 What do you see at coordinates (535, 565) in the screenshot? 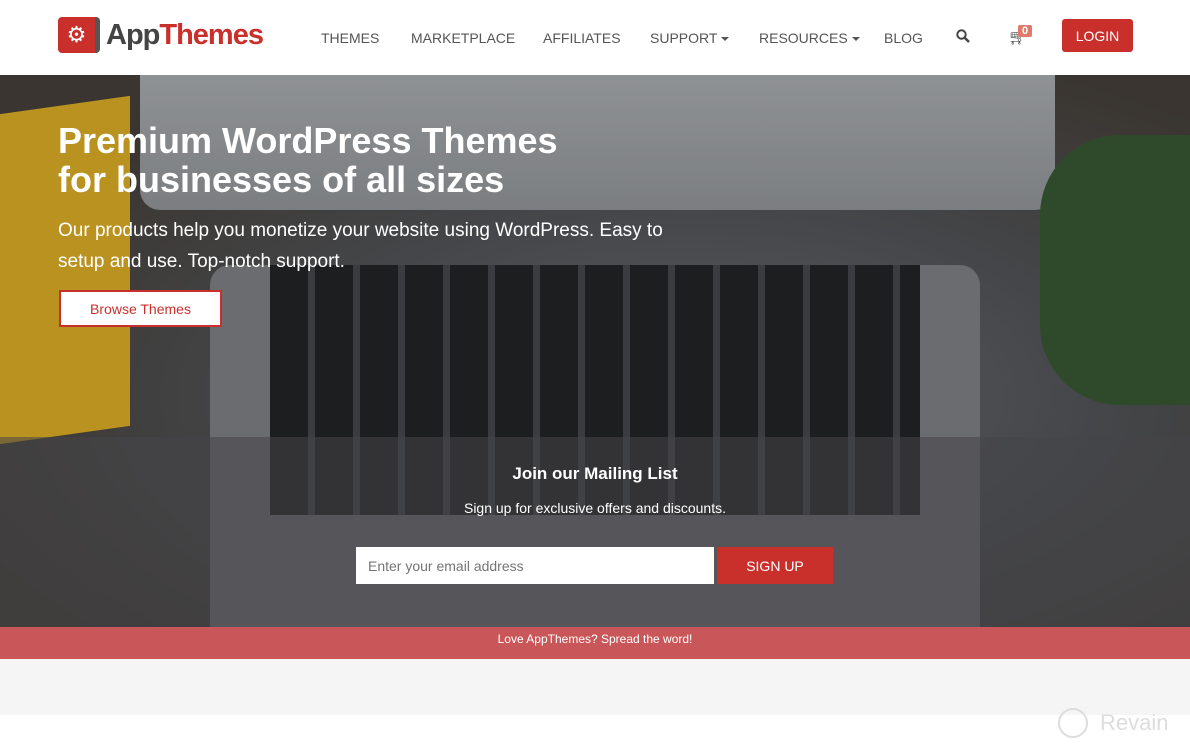
I see `email-input` at bounding box center [535, 565].